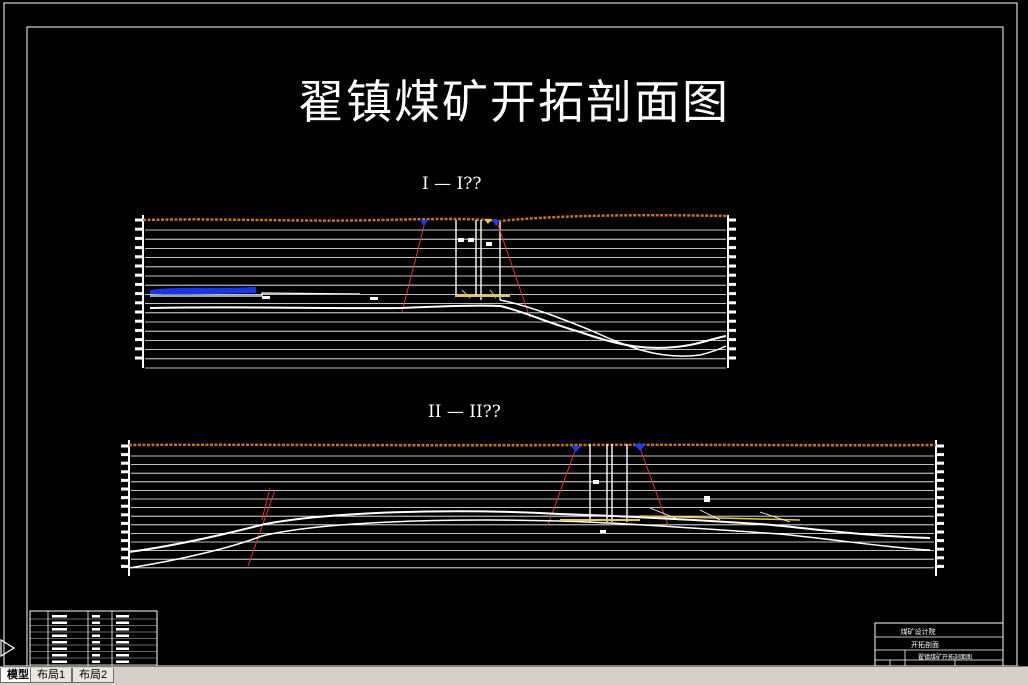  What do you see at coordinates (945, 657) in the screenshot?
I see `title-block-line3: 翟镇煤矿开拓剖面图` at bounding box center [945, 657].